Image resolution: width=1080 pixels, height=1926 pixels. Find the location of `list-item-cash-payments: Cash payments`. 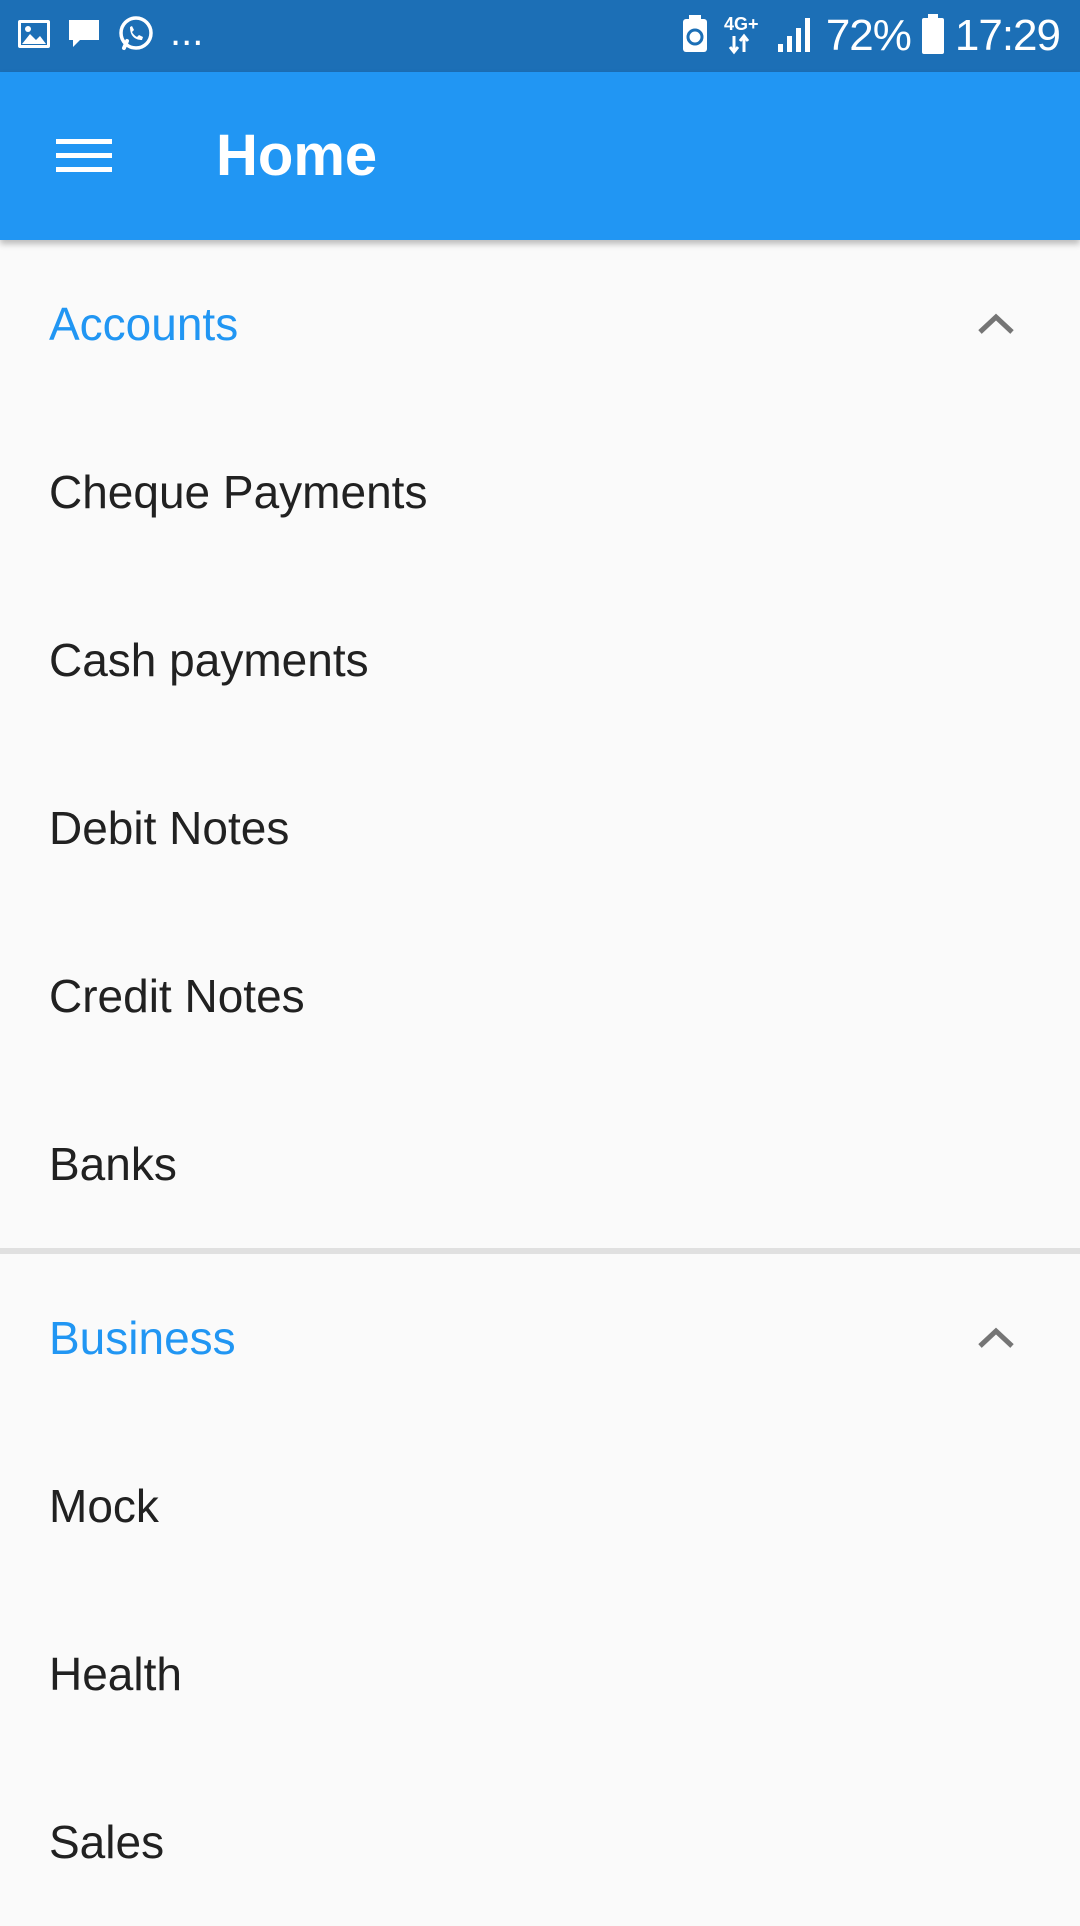

list-item-cash-payments: Cash payments is located at coordinates (540, 660).